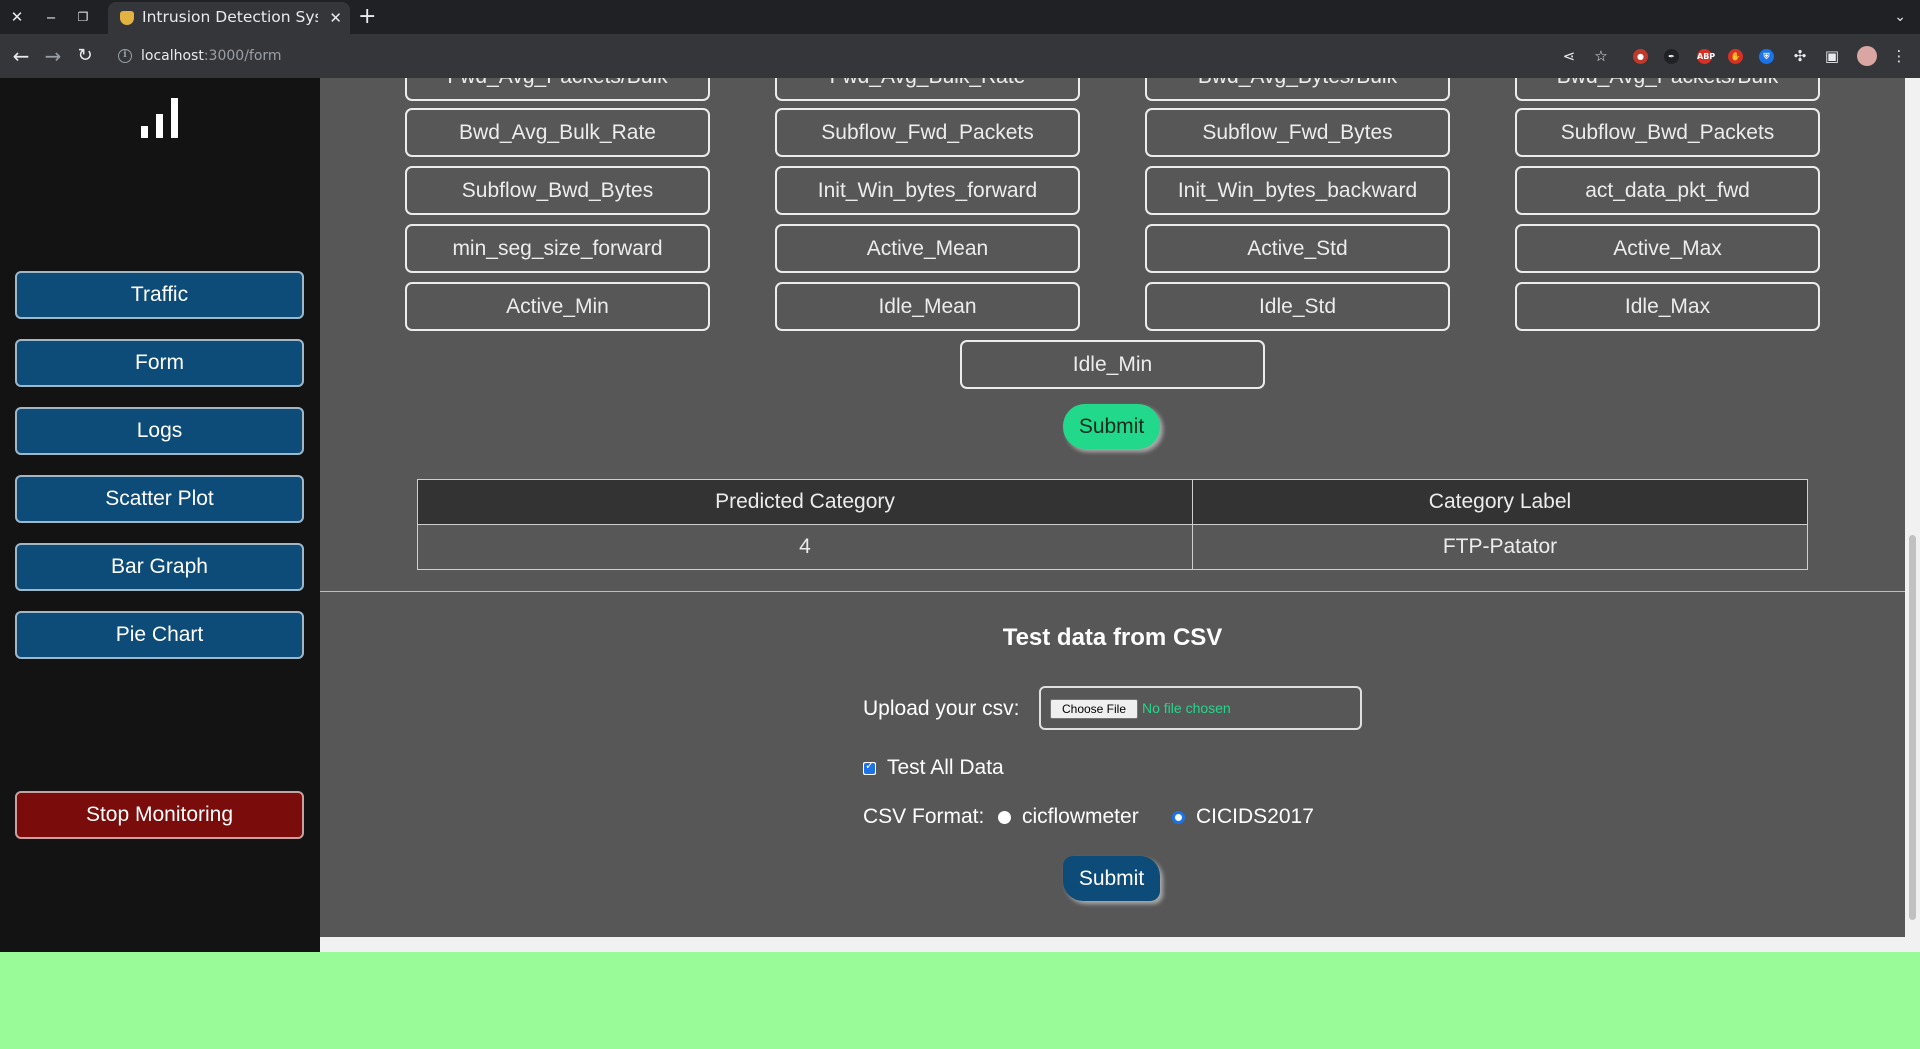  What do you see at coordinates (1297, 248) in the screenshot?
I see `feature-input: Active_Std` at bounding box center [1297, 248].